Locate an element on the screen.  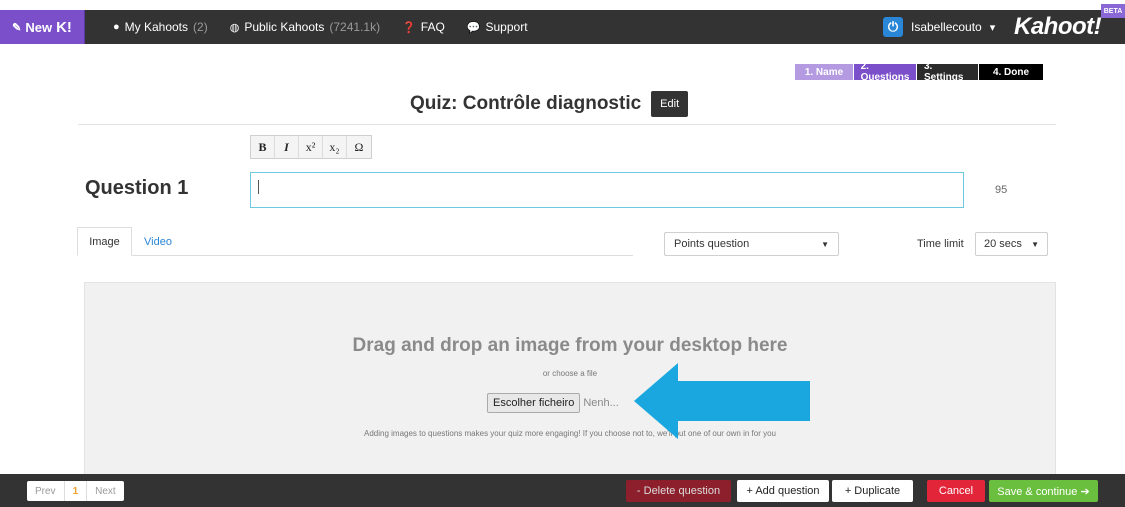
step-done: 4. Done is located at coordinates (1011, 72).